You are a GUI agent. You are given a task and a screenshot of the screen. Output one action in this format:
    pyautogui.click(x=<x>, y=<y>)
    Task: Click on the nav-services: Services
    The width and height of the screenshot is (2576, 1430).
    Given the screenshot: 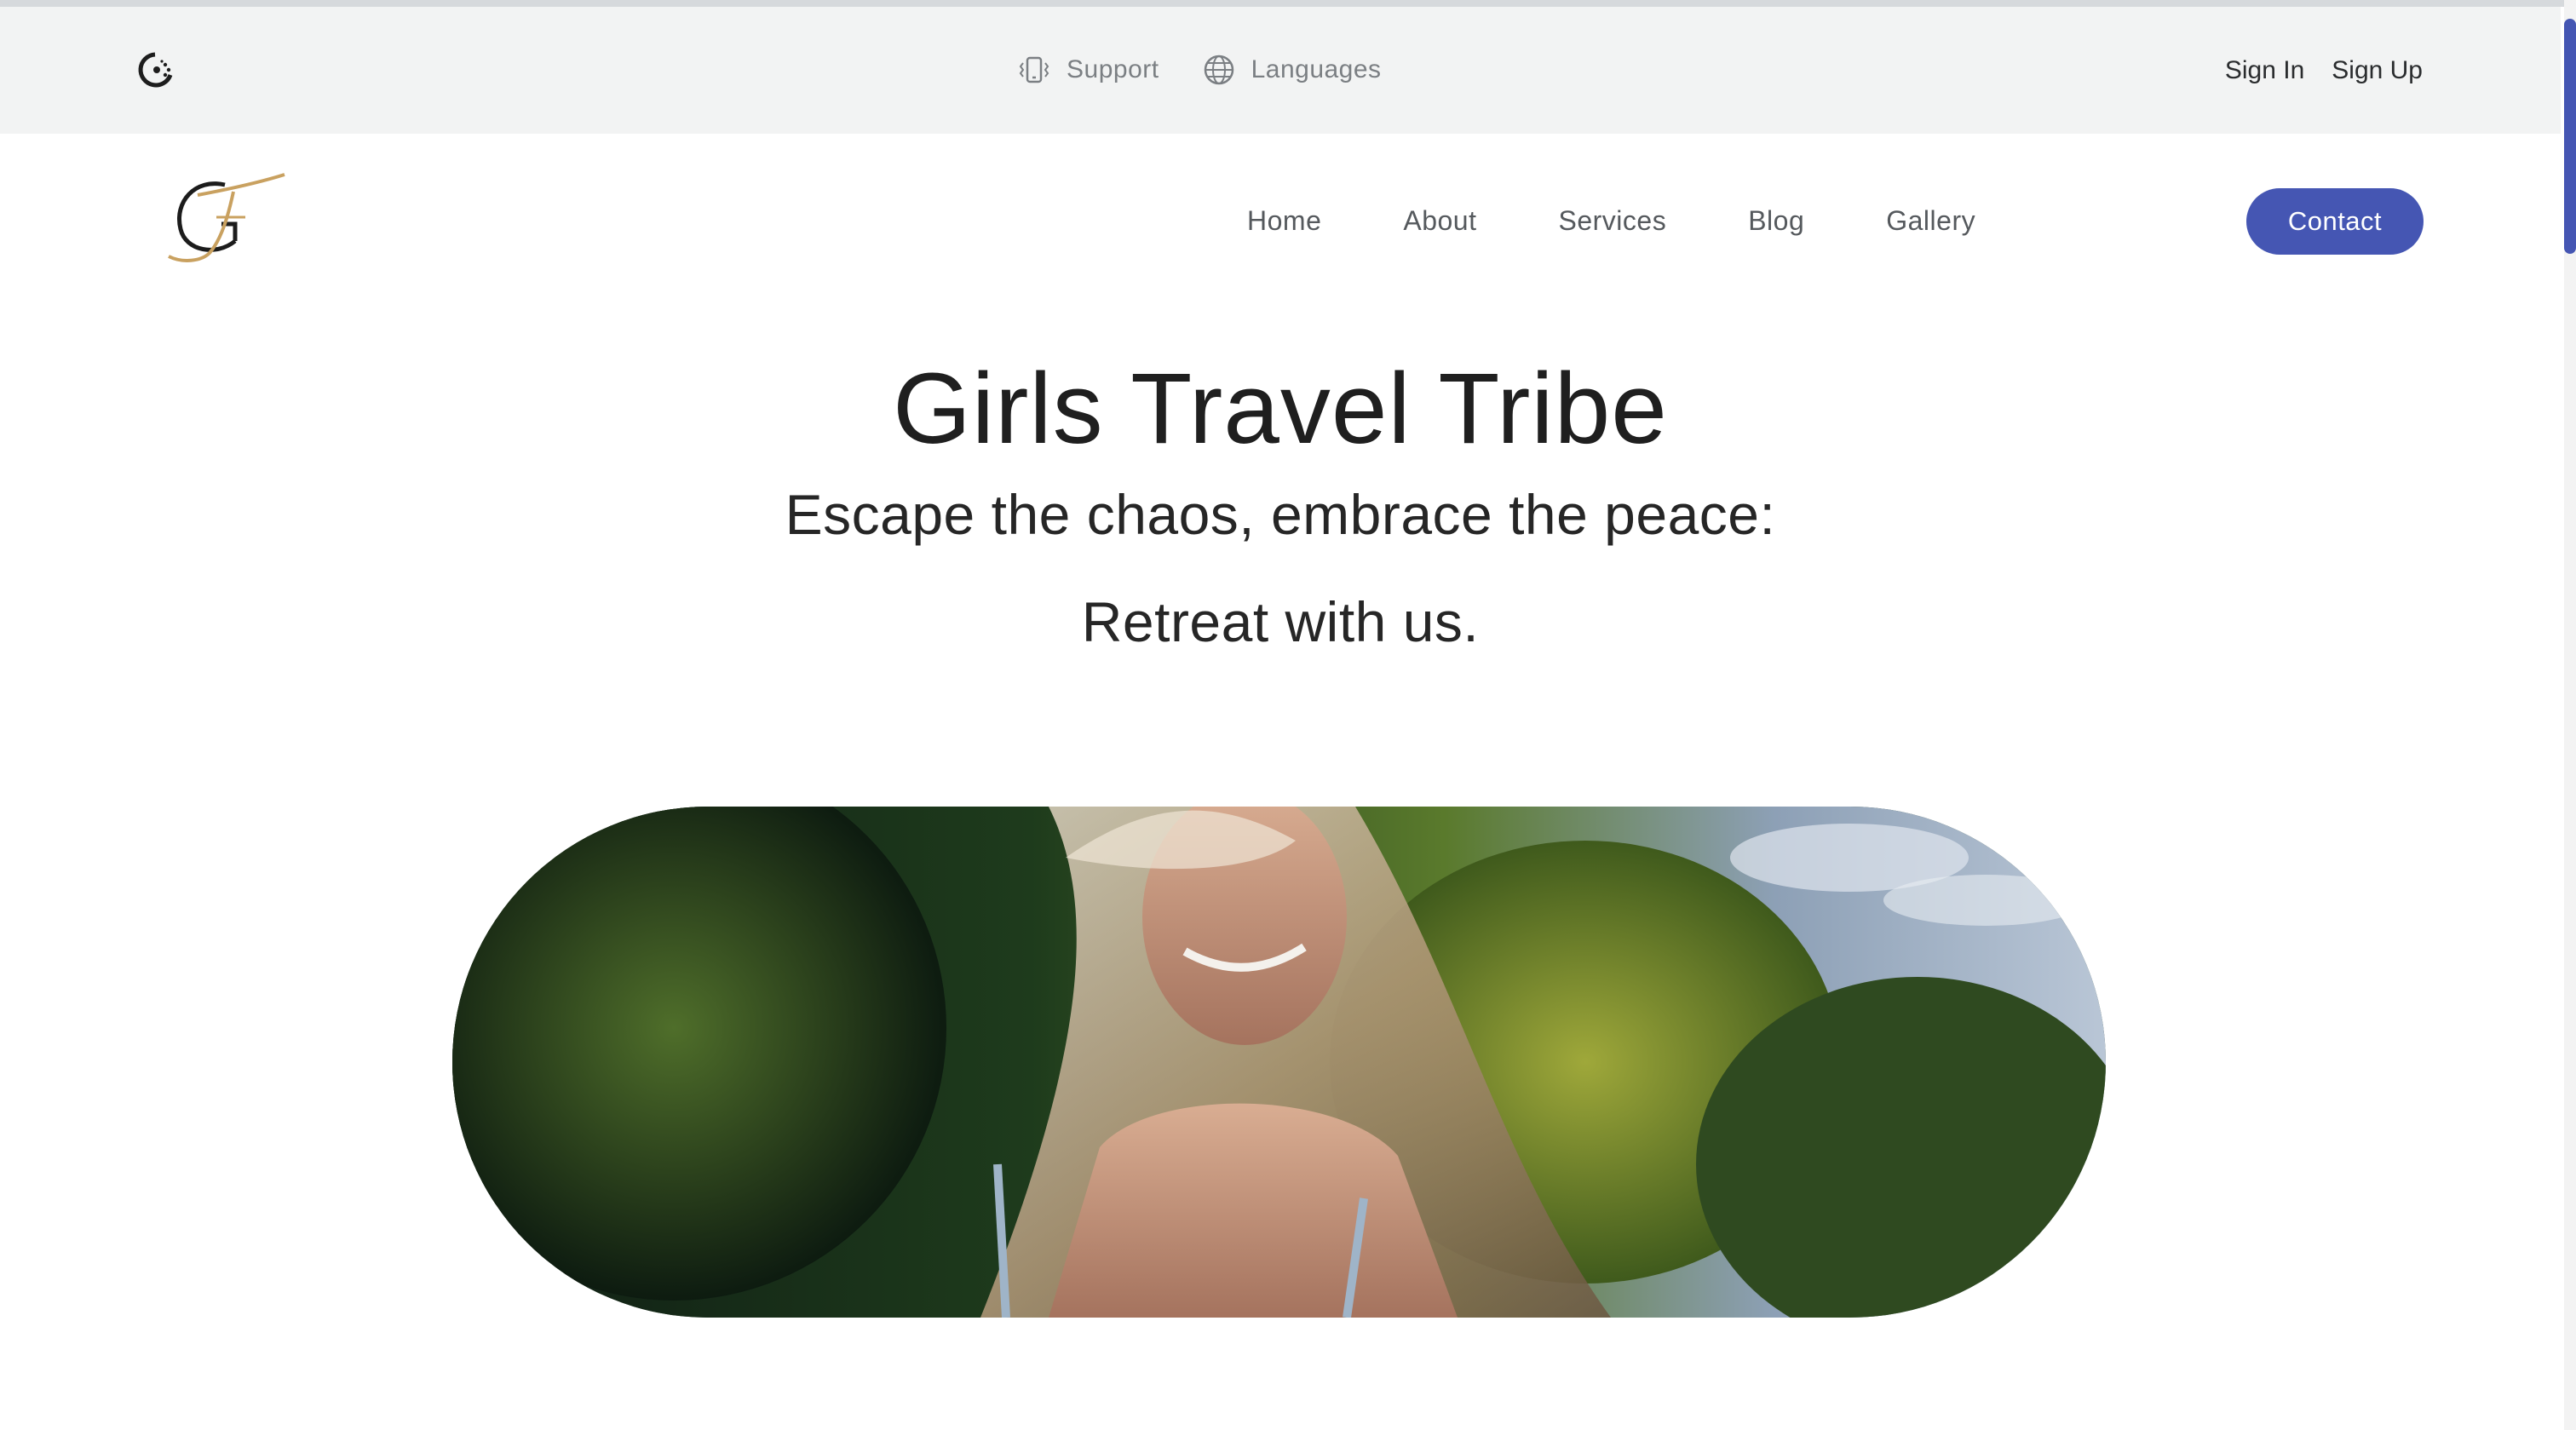 What is the action you would take?
    pyautogui.click(x=1612, y=221)
    